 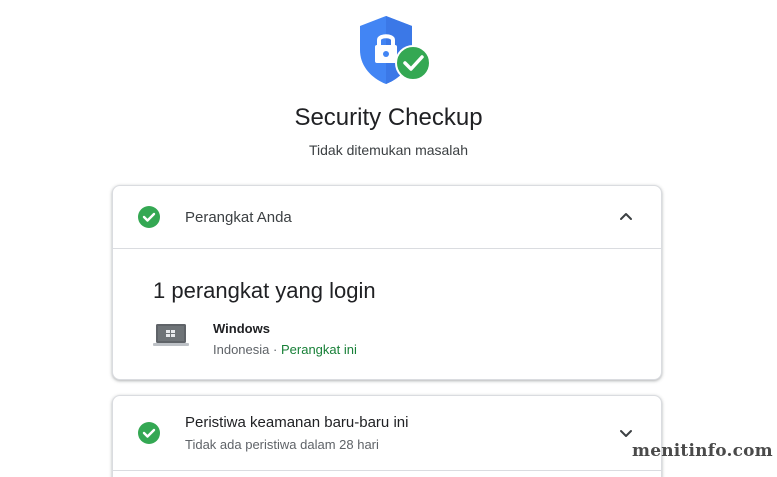 I want to click on device-meta: Indonesia · Perangkat ini, so click(x=285, y=349).